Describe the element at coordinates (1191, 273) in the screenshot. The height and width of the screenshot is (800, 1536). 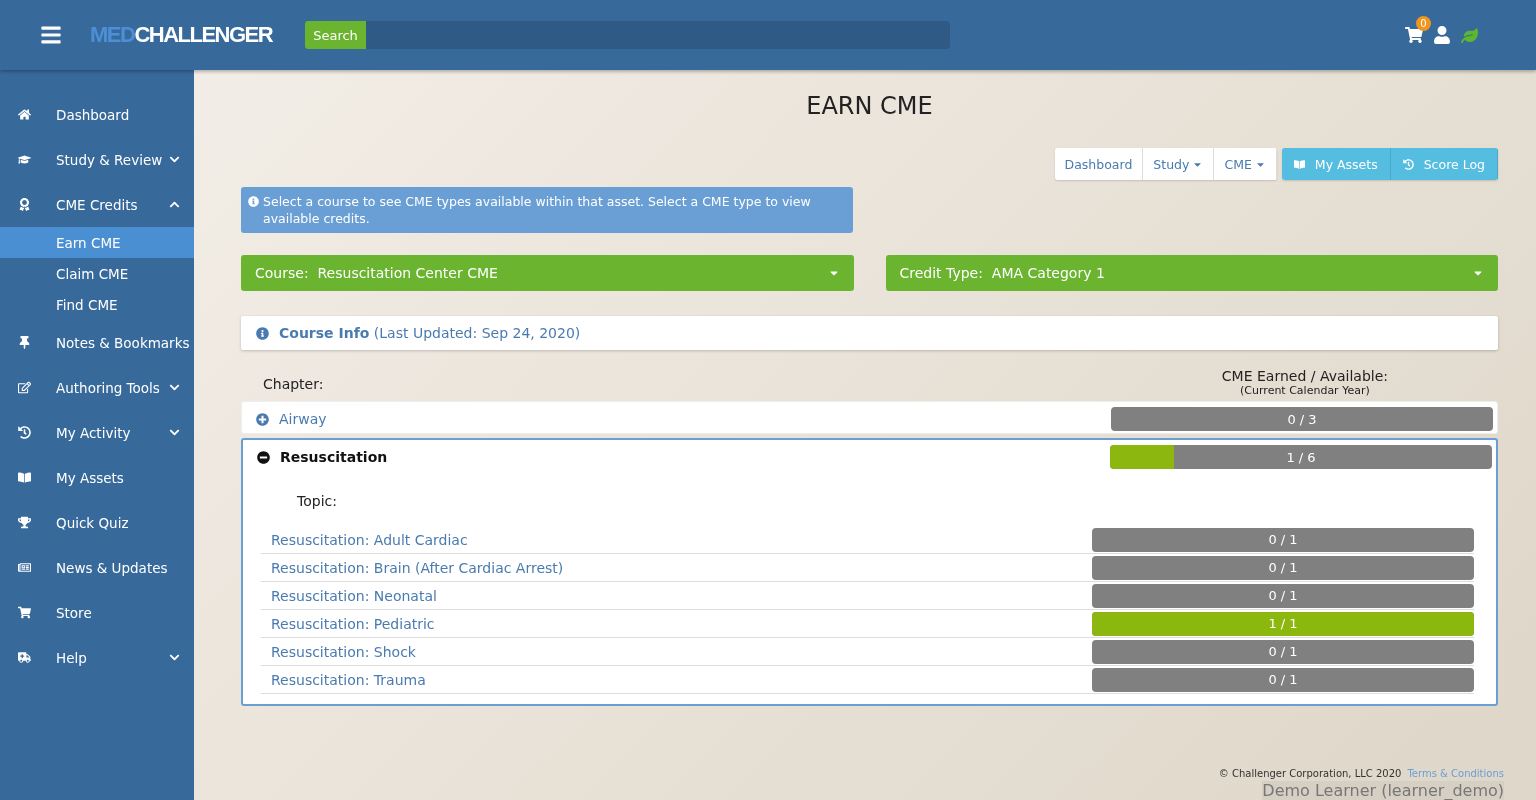
I see `credit-type-select: Credit Type: AMA Category 1` at that location.